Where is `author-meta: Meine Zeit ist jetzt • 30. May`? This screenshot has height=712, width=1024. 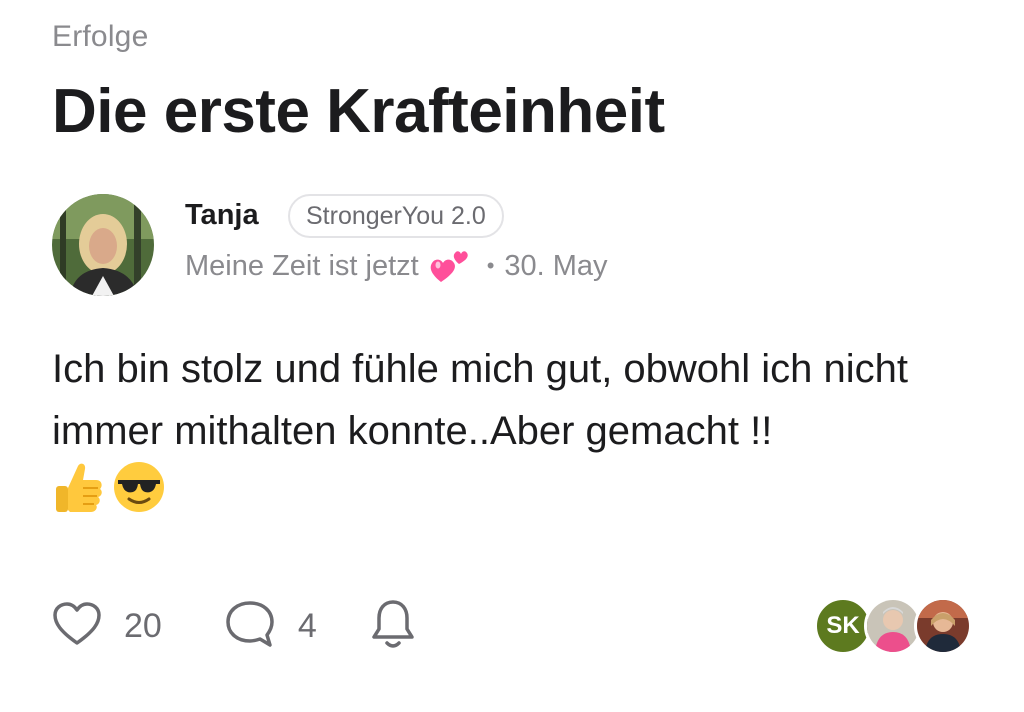
author-meta: Meine Zeit ist jetzt • 30. May is located at coordinates (396, 266).